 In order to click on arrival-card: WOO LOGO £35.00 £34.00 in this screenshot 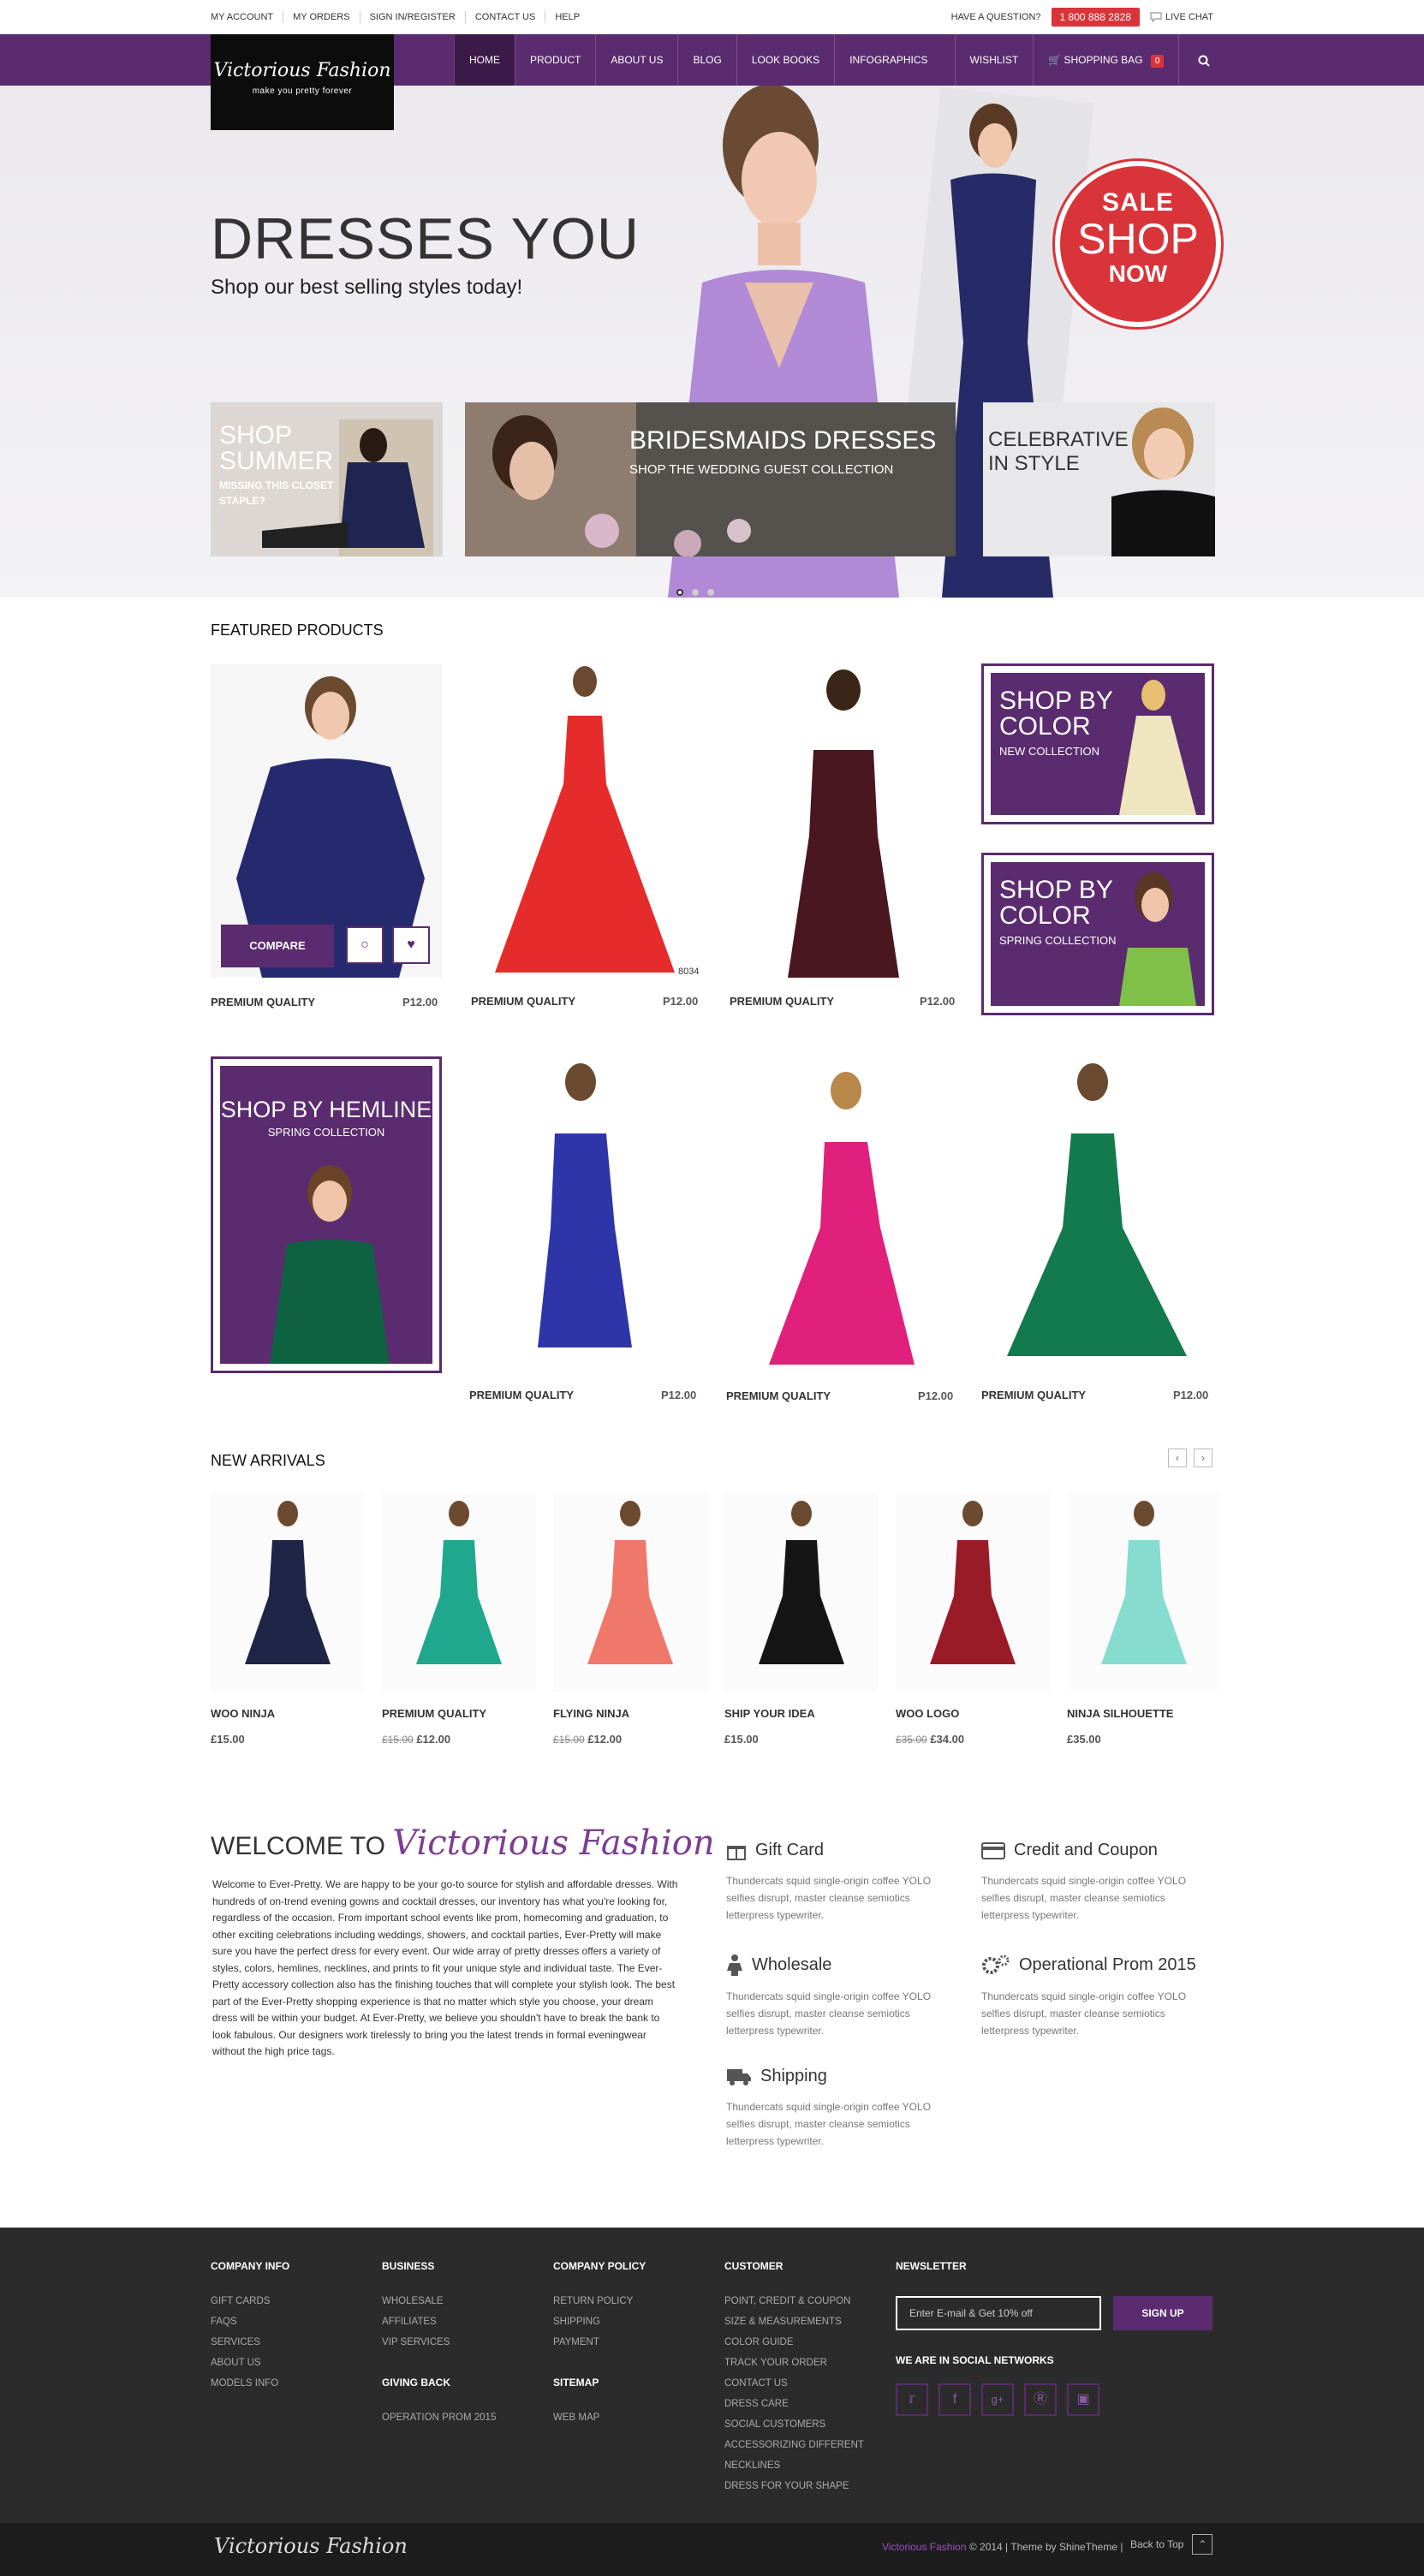, I will do `click(973, 1621)`.